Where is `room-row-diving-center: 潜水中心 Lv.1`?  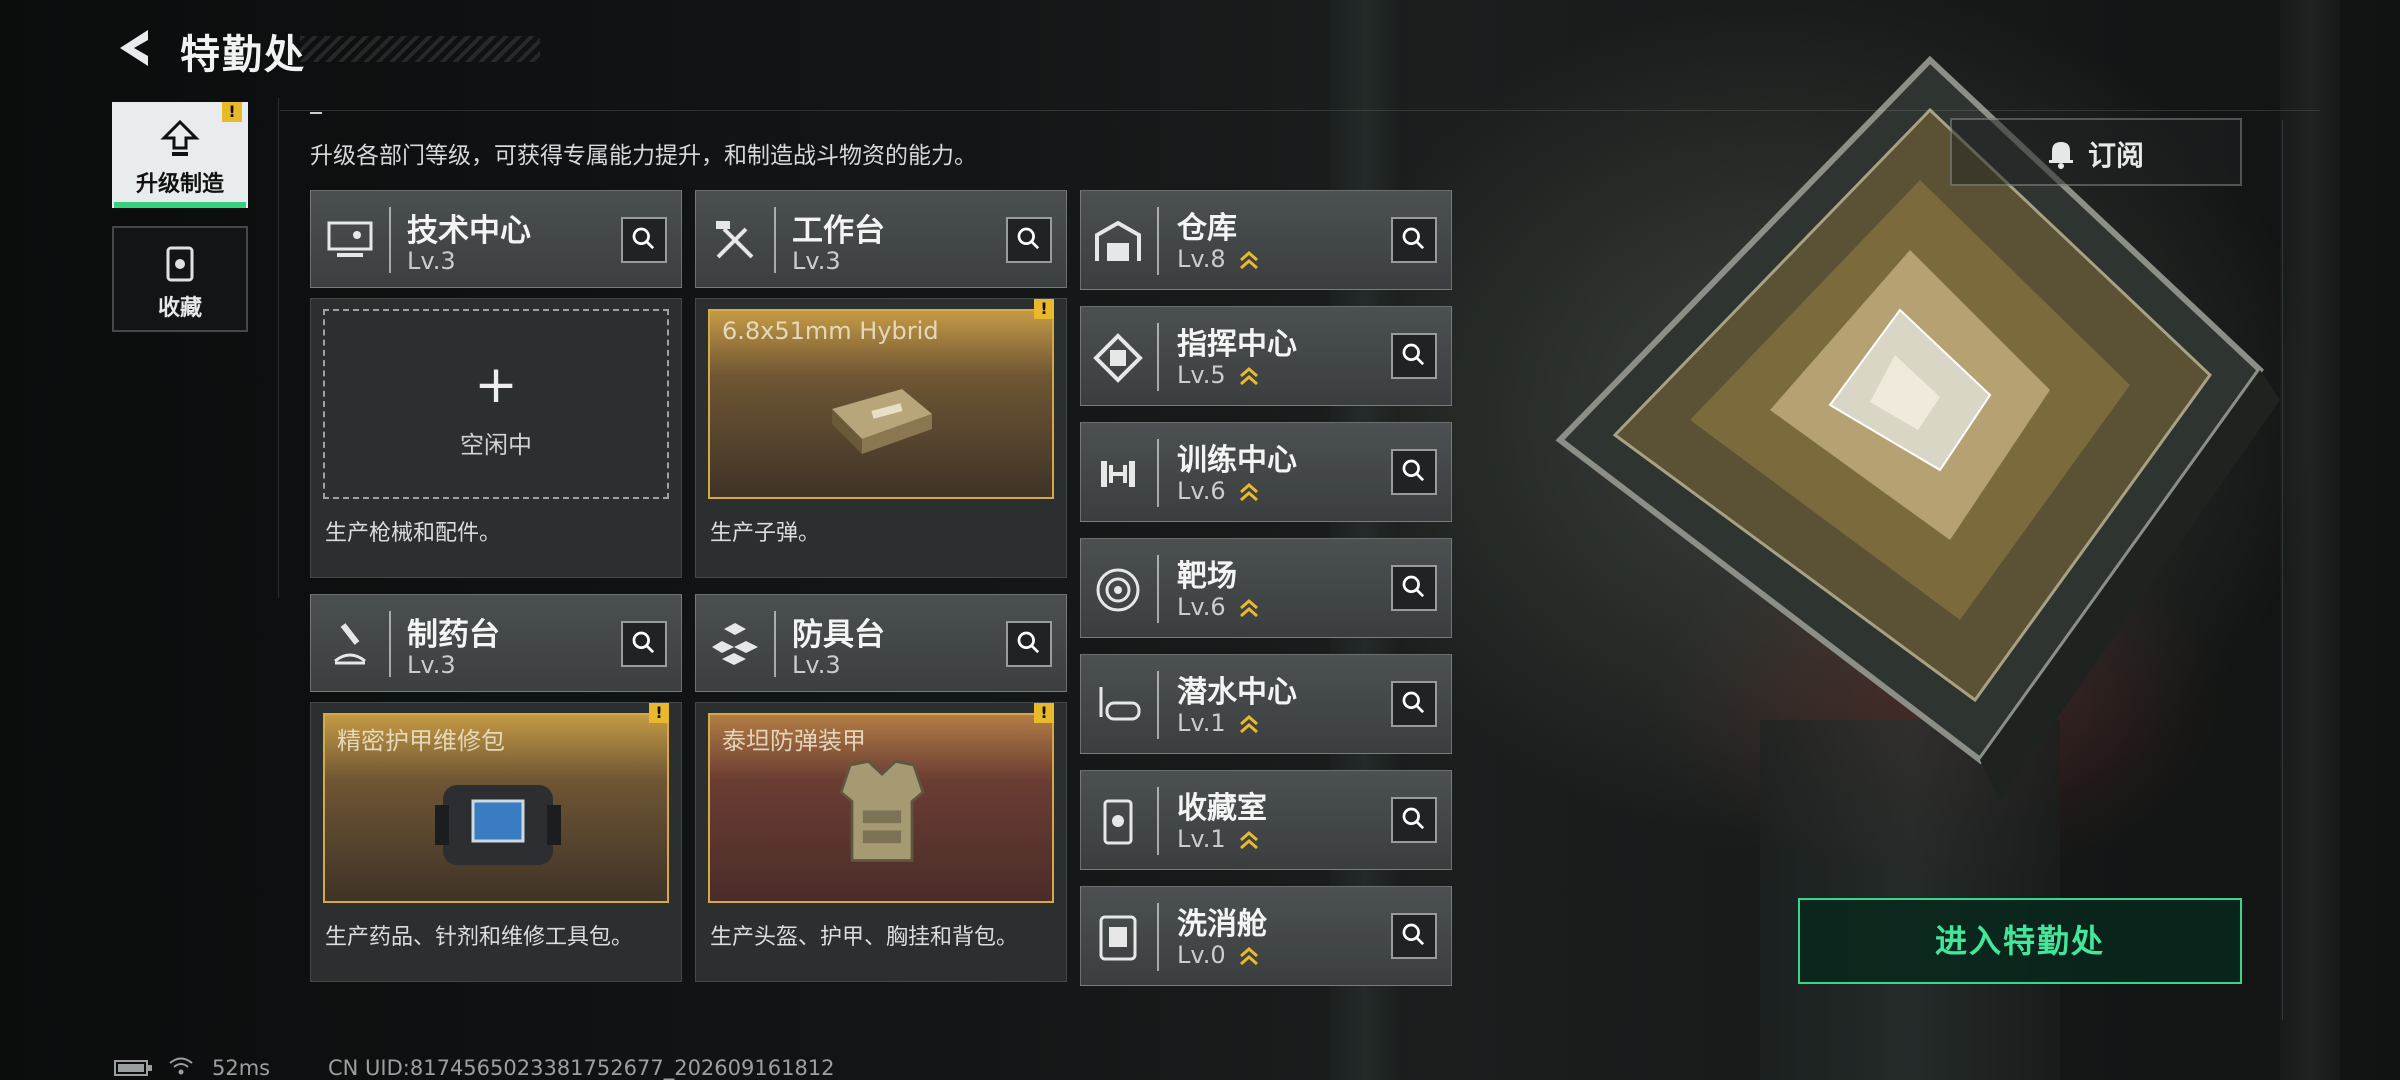 room-row-diving-center: 潜水中心 Lv.1 is located at coordinates (1266, 704).